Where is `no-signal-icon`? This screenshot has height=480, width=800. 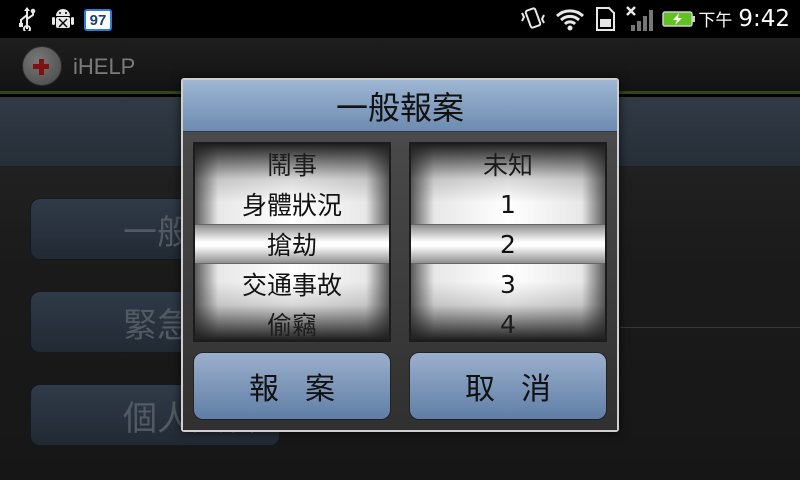
no-signal-icon is located at coordinates (641, 19).